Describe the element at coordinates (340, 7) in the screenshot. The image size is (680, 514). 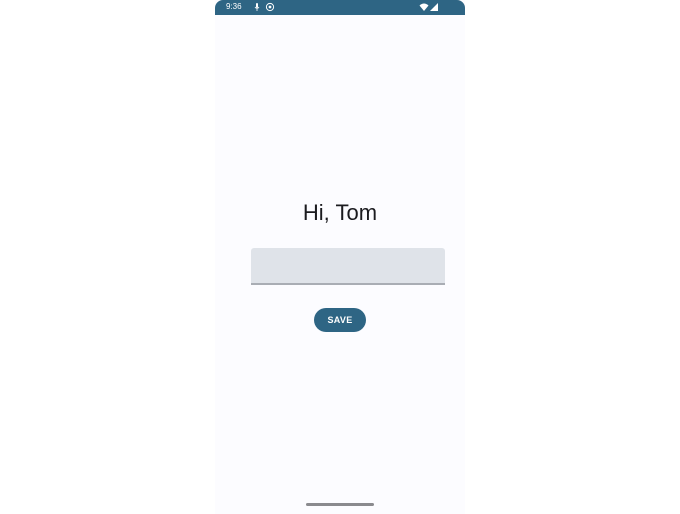
I see `status-bar: 9:36` at that location.